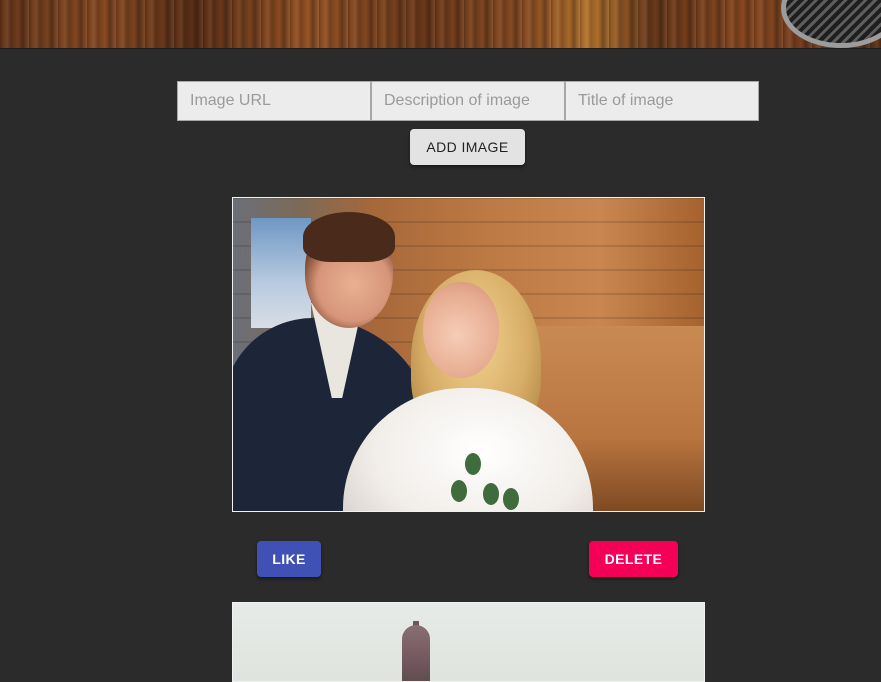 Image resolution: width=881 pixels, height=682 pixels. Describe the element at coordinates (440, 24) in the screenshot. I see `header-banner` at that location.